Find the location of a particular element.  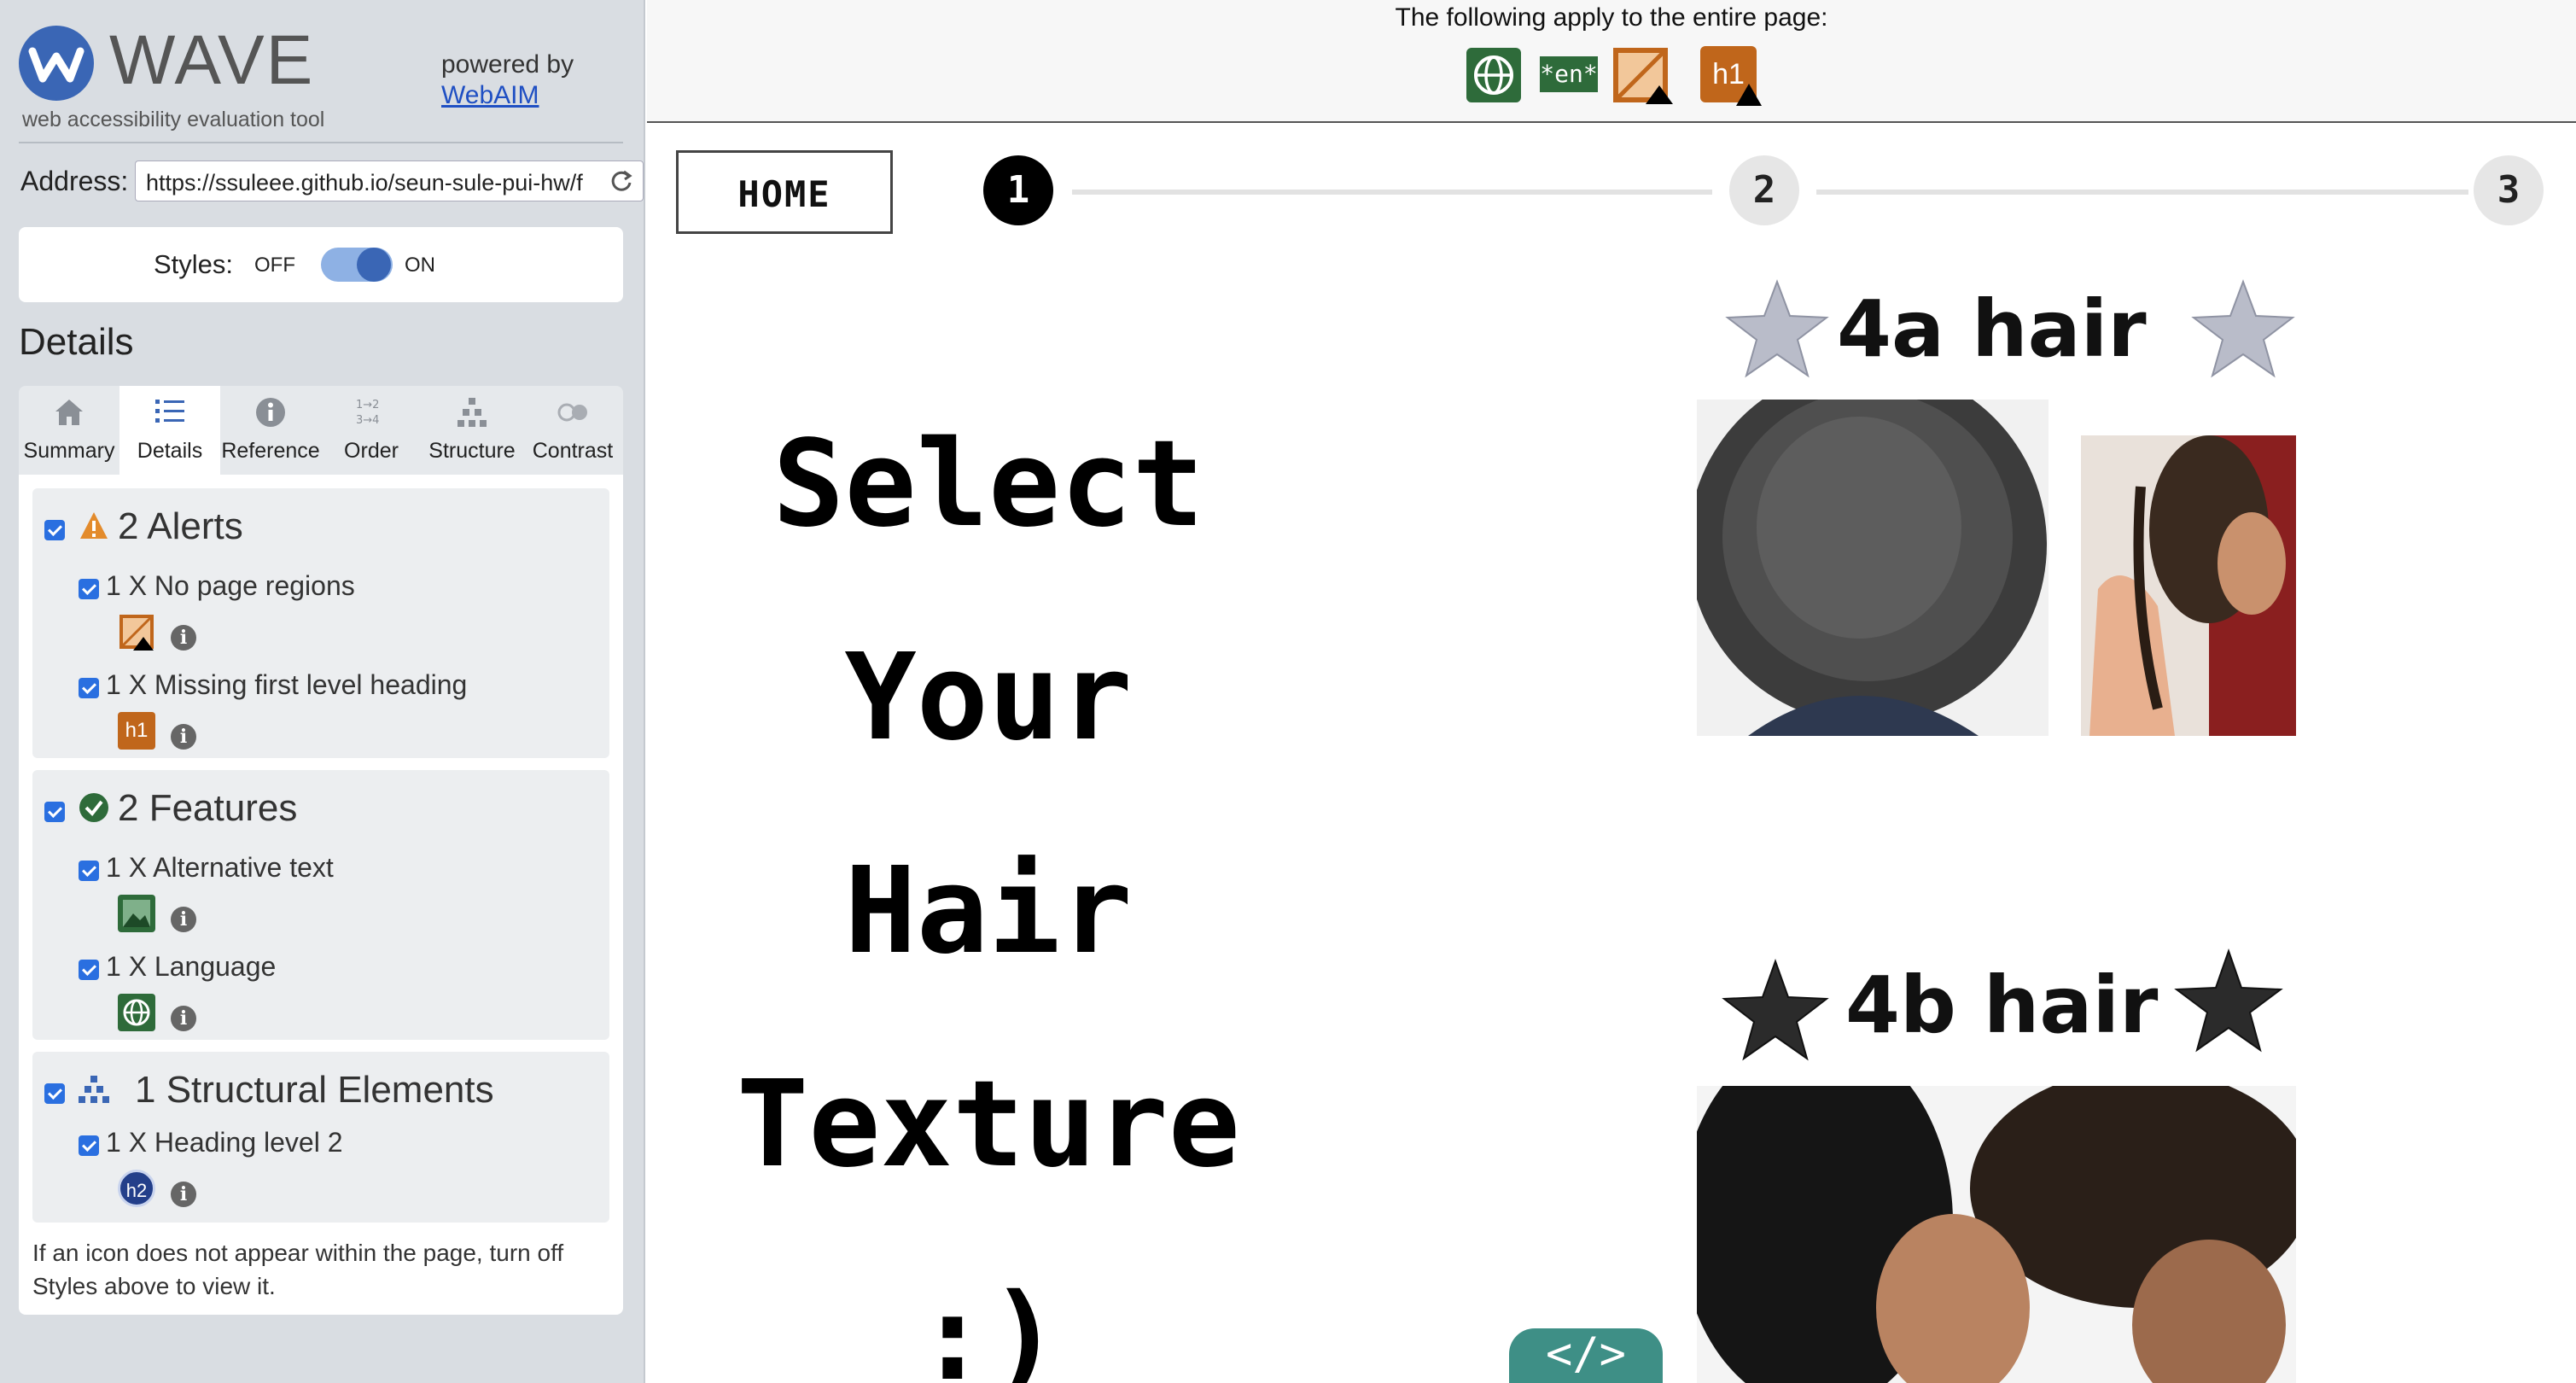

structural-checkbox is located at coordinates (54, 1093).